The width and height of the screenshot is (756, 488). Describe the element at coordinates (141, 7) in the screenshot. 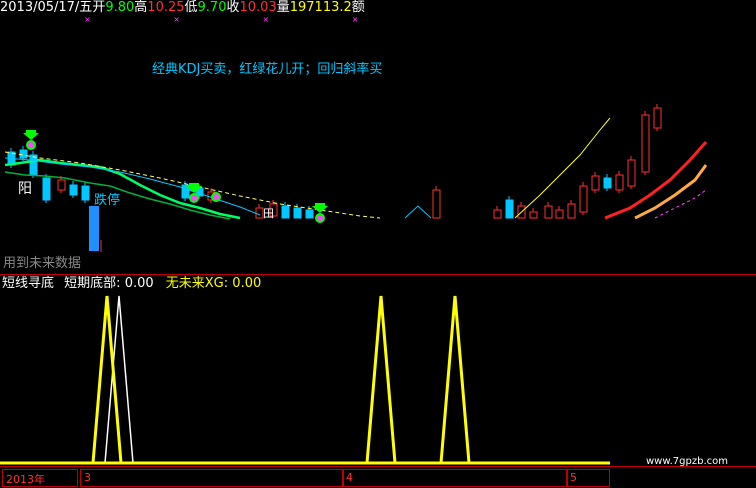

I see `high-label: 高` at that location.